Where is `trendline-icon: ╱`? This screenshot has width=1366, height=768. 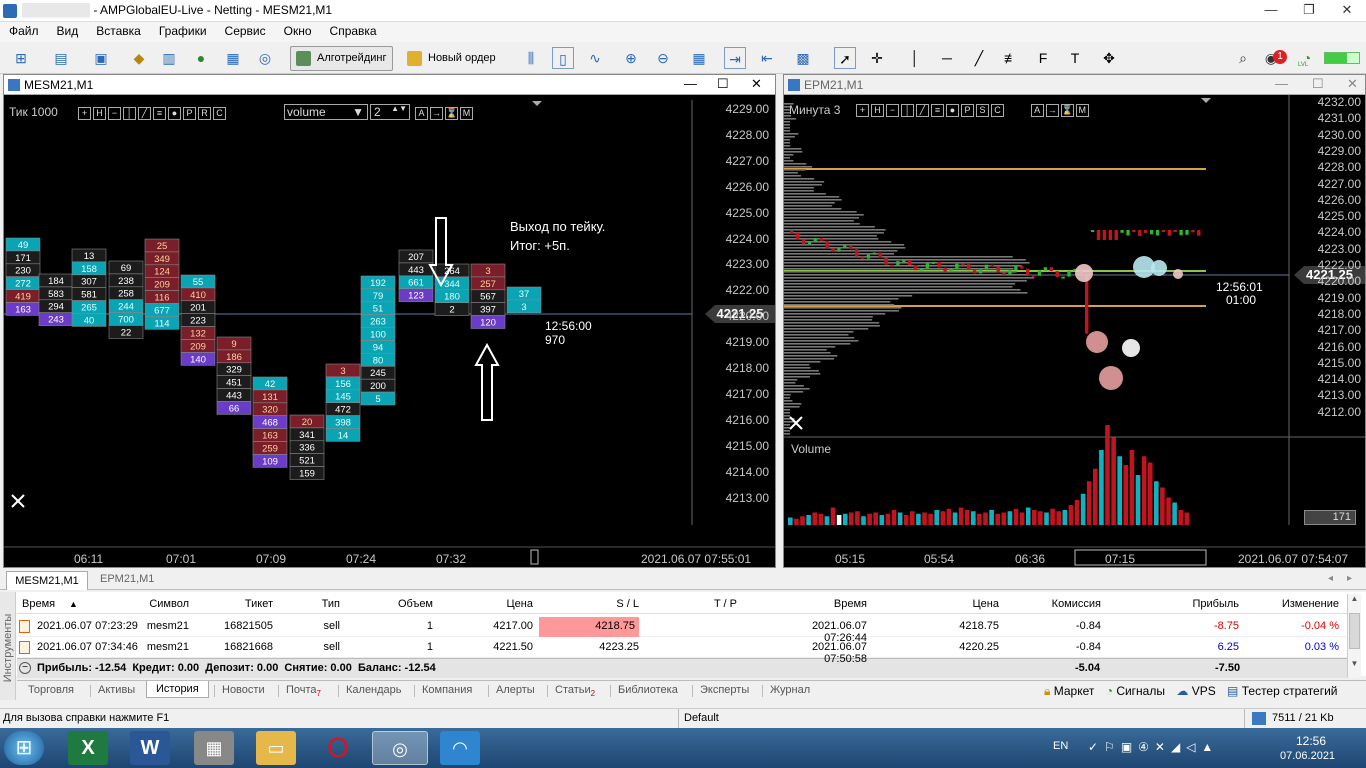
trendline-icon: ╱ is located at coordinates (979, 58).